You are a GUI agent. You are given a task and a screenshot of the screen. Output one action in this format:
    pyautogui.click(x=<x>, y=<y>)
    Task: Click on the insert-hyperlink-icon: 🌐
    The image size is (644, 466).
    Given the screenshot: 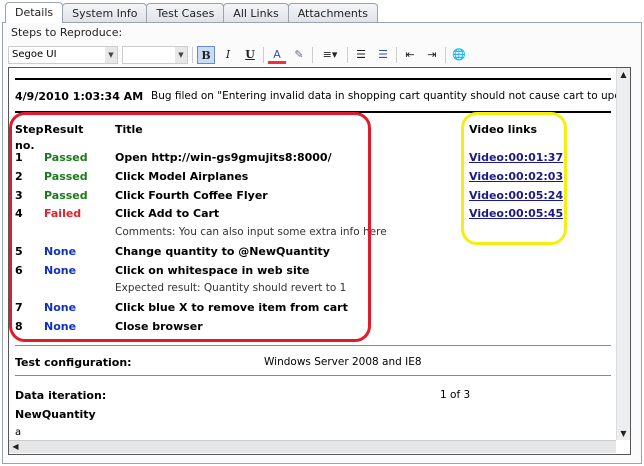 What is the action you would take?
    pyautogui.click(x=459, y=55)
    